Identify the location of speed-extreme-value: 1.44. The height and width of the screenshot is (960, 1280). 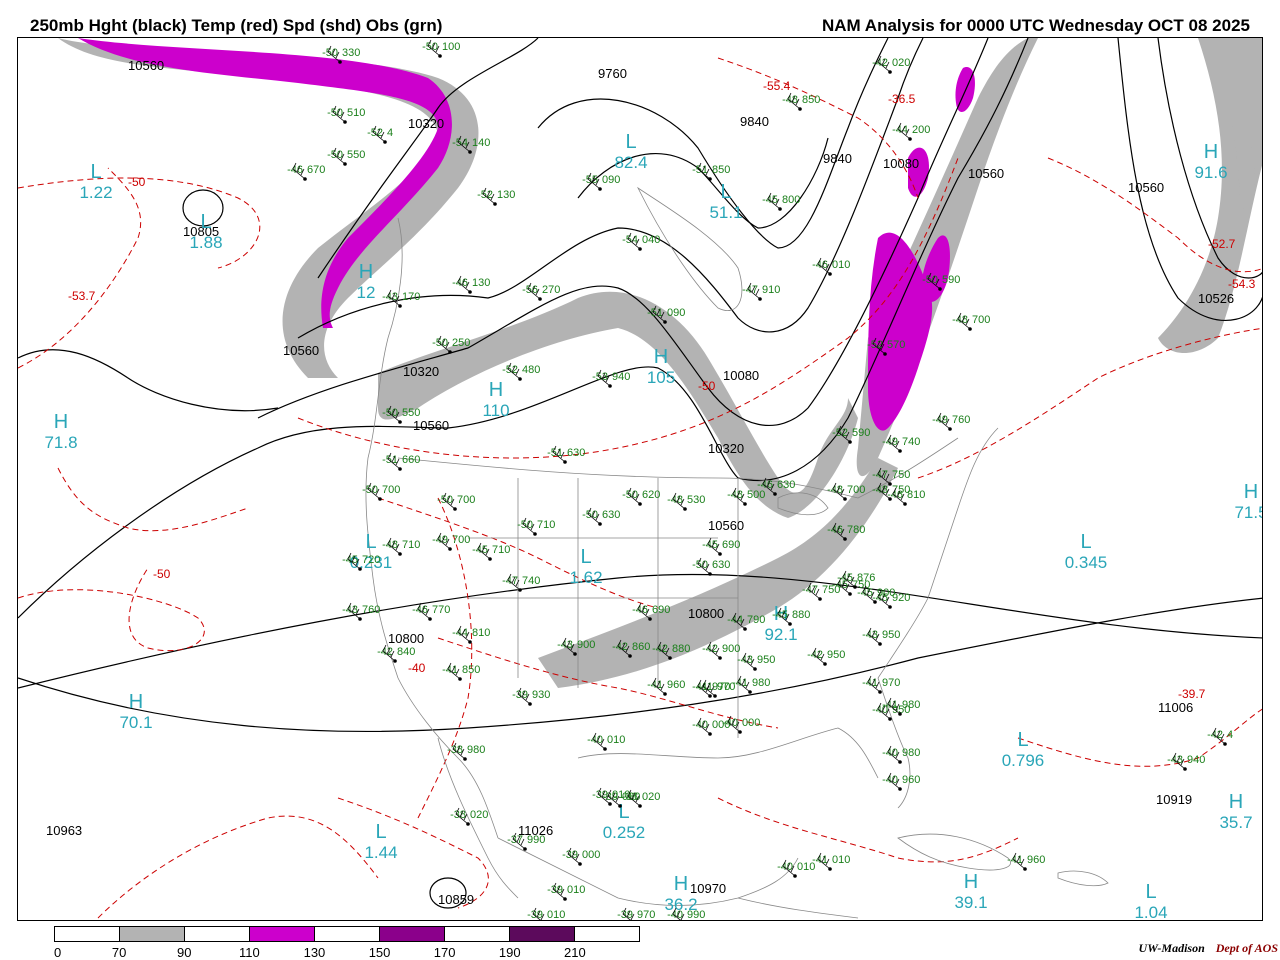
(380, 852).